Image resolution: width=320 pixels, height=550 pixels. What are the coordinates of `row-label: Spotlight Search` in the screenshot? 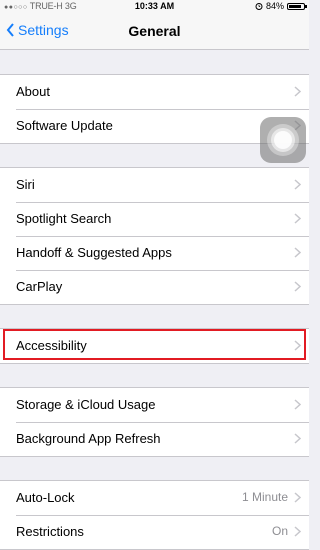 It's located at (64, 218).